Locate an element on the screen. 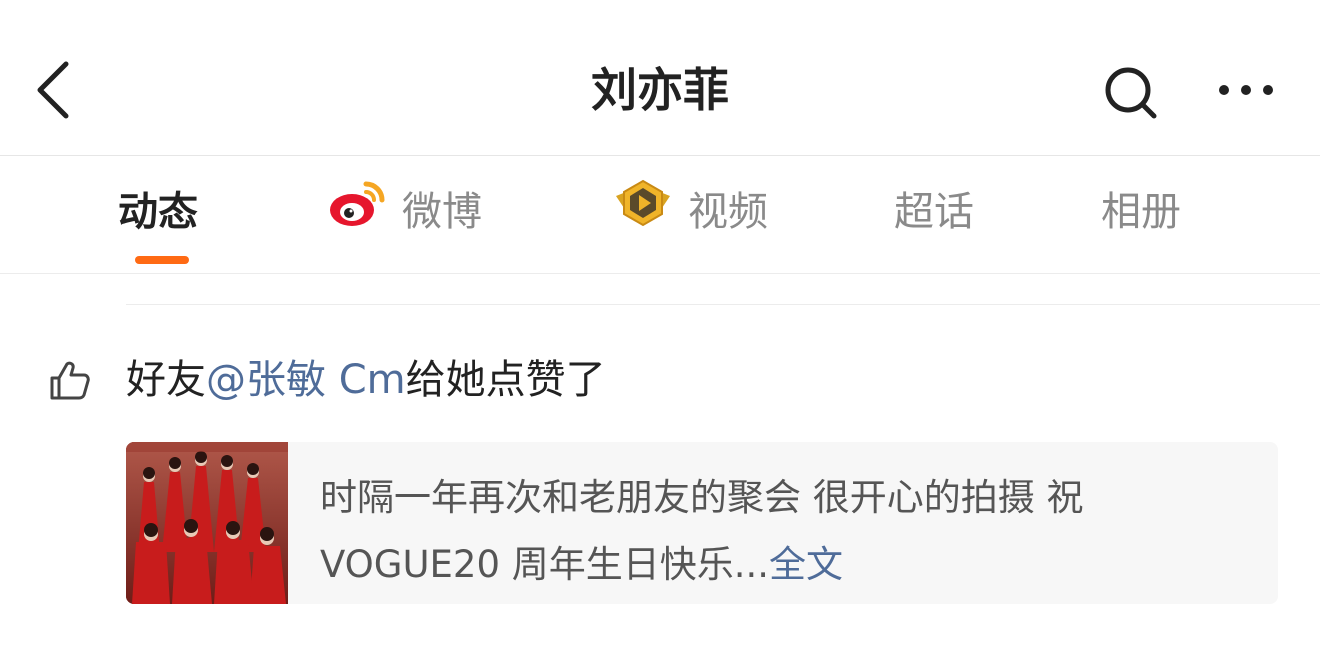  read-full-link: 全文 is located at coordinates (806, 564).